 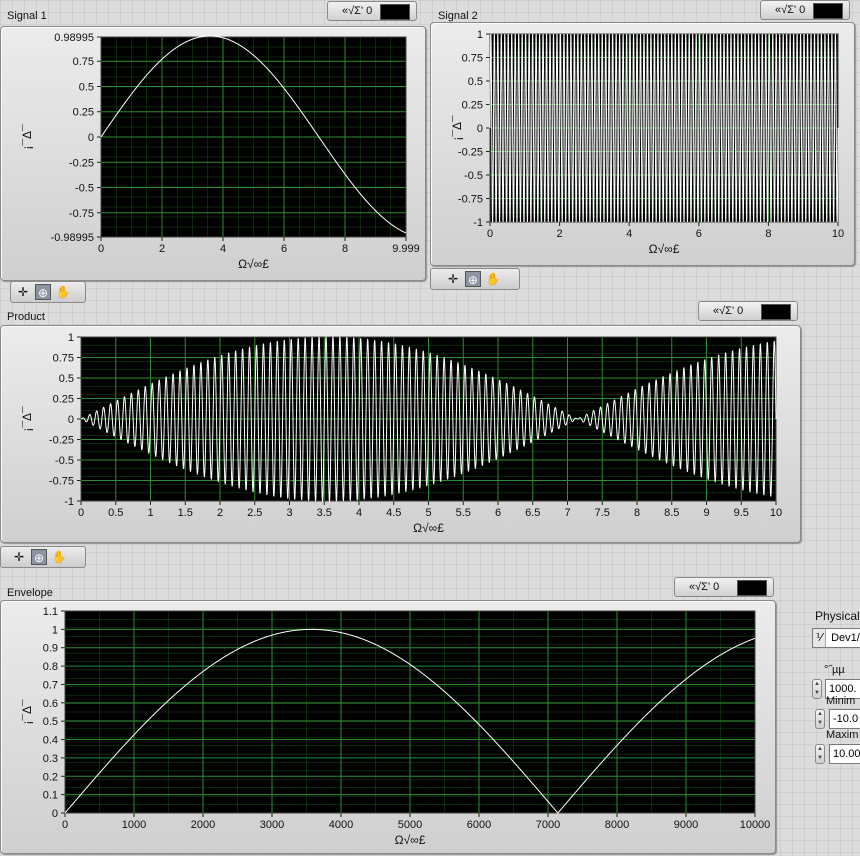 What do you see at coordinates (817, 689) in the screenshot?
I see `rate-stepper: ▲ ▼` at bounding box center [817, 689].